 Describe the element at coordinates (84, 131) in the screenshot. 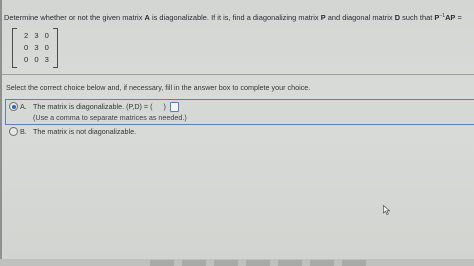

I see `choice-b-label: The matrix is not diagonalizable.` at that location.